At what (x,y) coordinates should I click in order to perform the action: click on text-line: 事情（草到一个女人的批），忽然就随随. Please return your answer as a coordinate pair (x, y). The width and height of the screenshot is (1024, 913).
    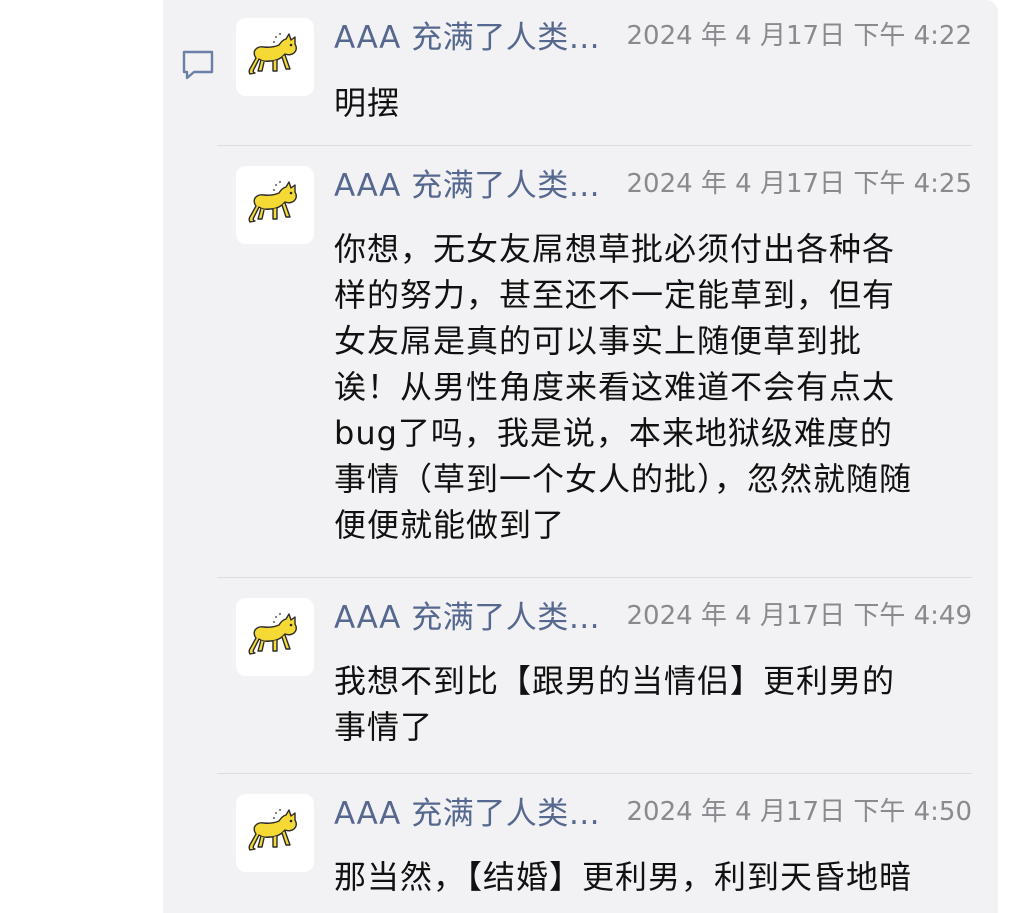
    Looking at the image, I should click on (623, 479).